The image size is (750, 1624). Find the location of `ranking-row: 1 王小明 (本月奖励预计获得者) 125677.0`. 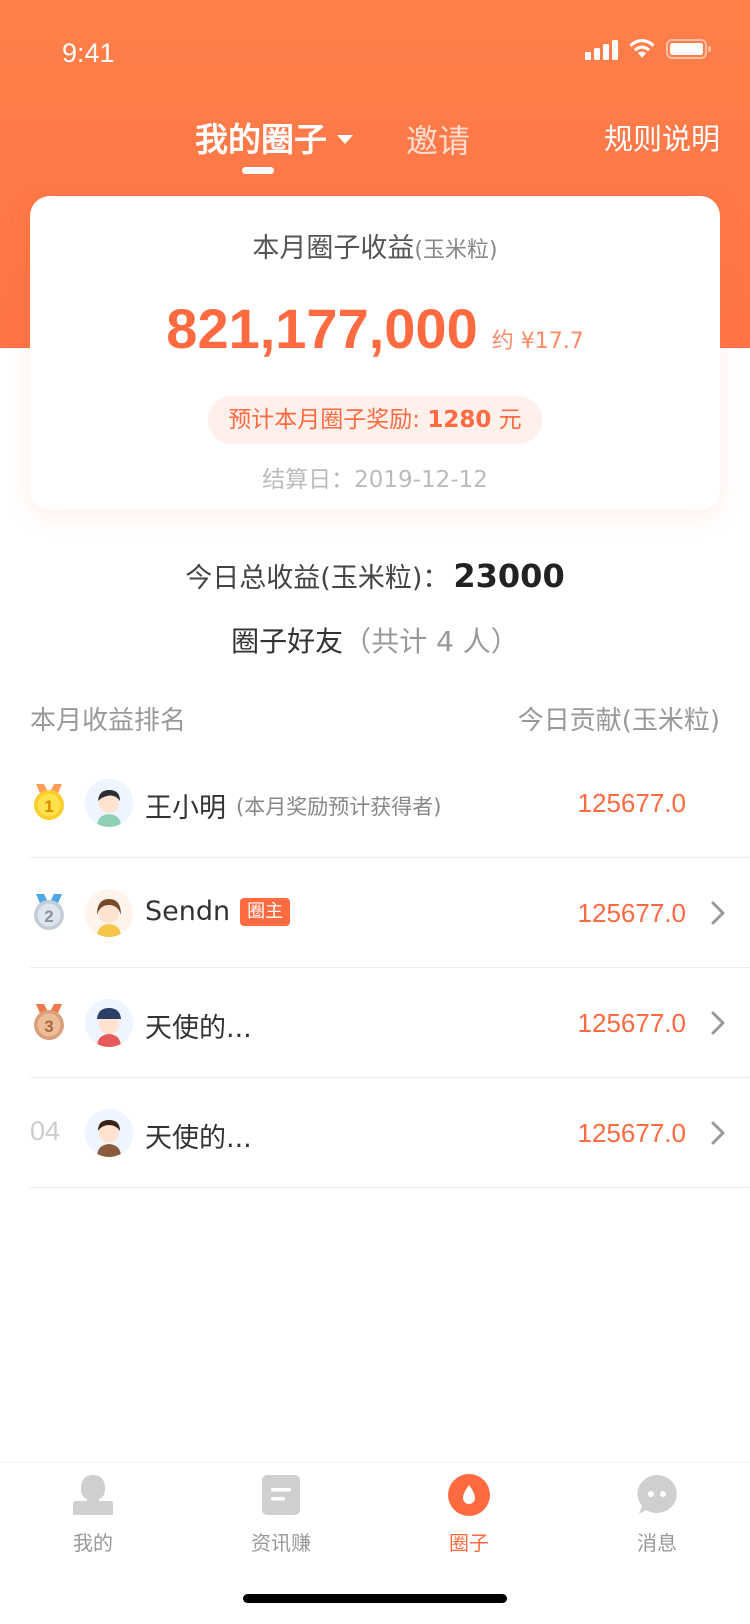

ranking-row: 1 王小明 (本月奖励预计获得者) 125677.0 is located at coordinates (390, 803).